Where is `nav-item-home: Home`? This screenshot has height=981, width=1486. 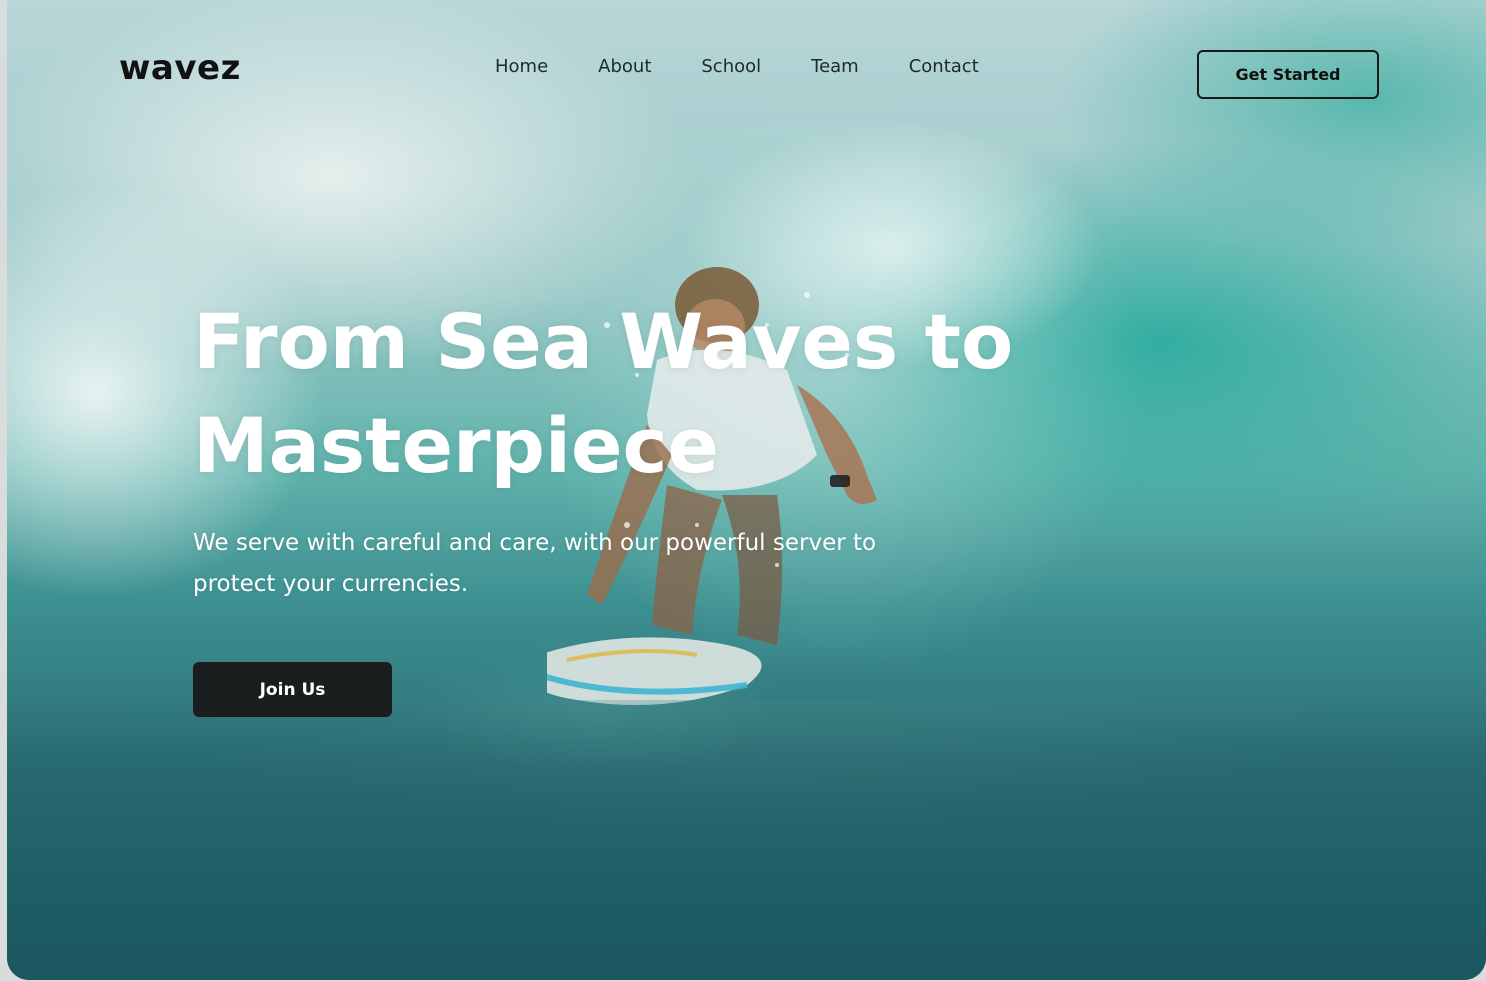
nav-item-home: Home is located at coordinates (521, 66).